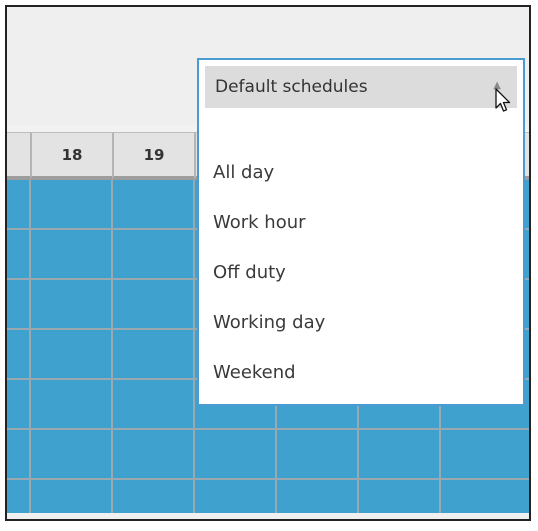  What do you see at coordinates (71, 156) in the screenshot?
I see `hour-header-cell: 18` at bounding box center [71, 156].